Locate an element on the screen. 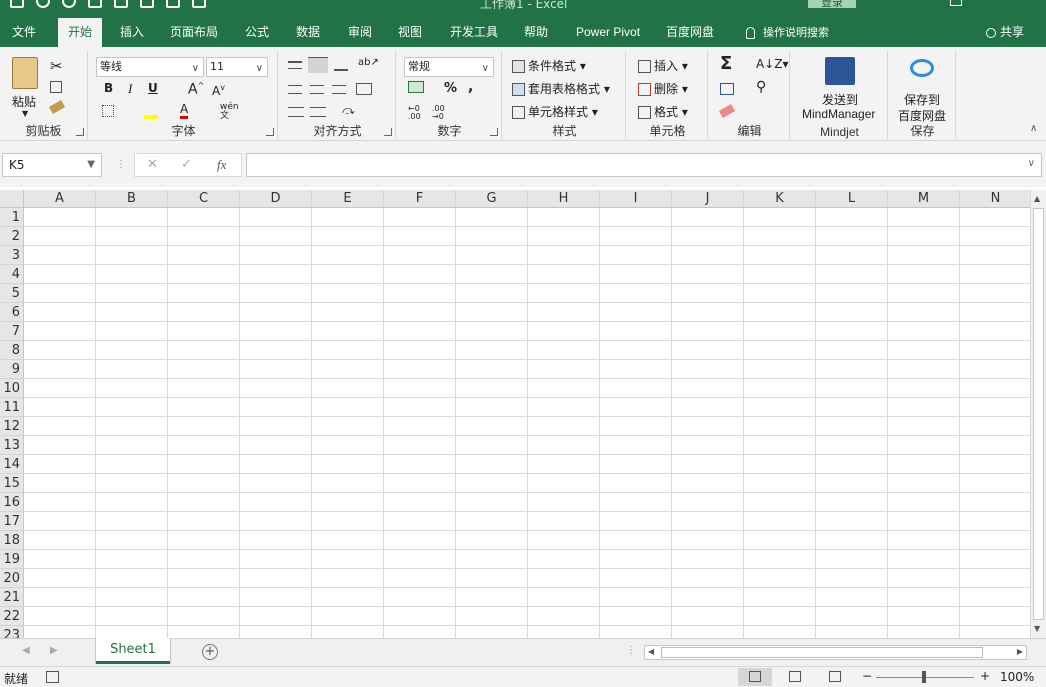 The image size is (1046, 687). column-header: K is located at coordinates (780, 199).